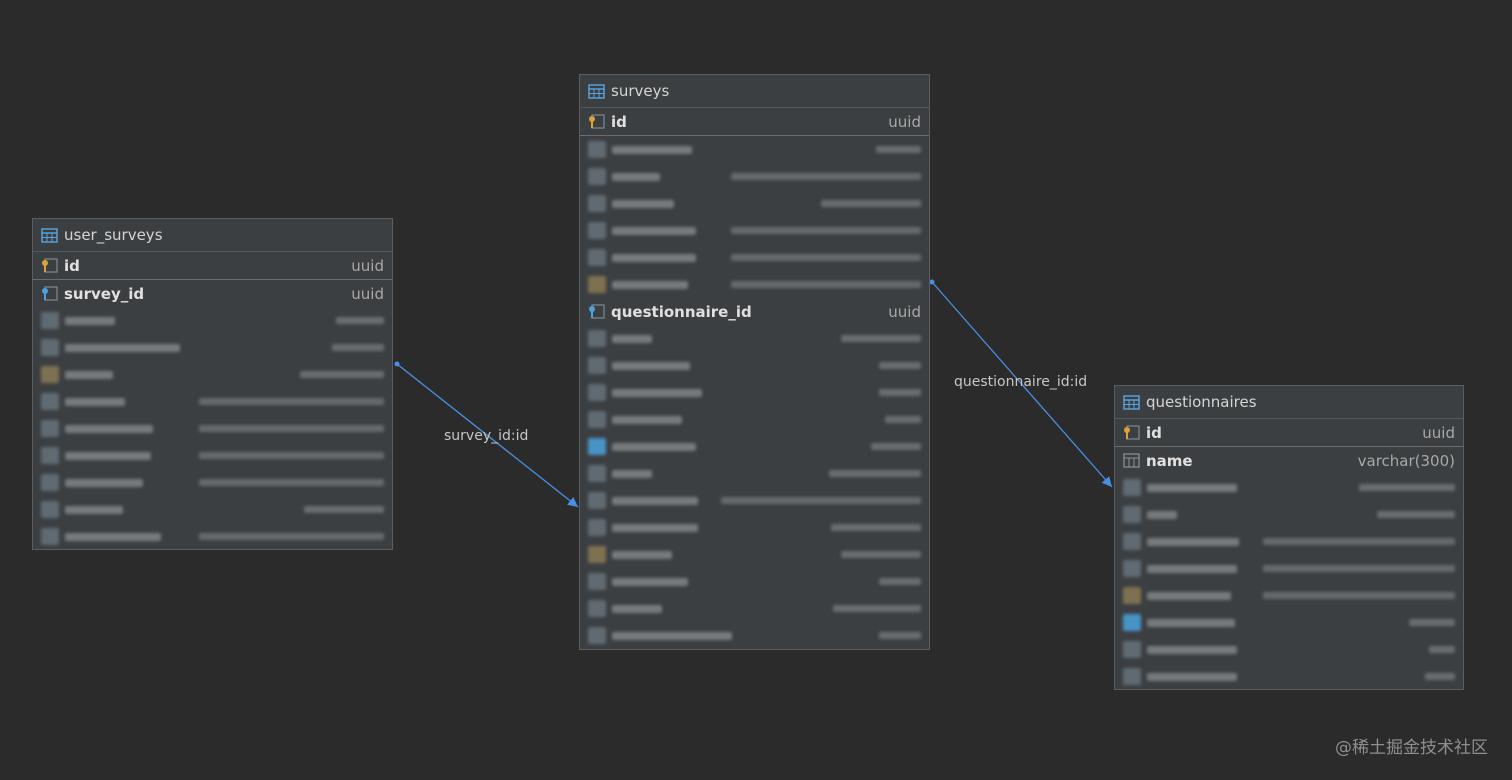 The width and height of the screenshot is (1512, 780). What do you see at coordinates (754, 311) in the screenshot?
I see `column-row: questionnaire_id uuid` at bounding box center [754, 311].